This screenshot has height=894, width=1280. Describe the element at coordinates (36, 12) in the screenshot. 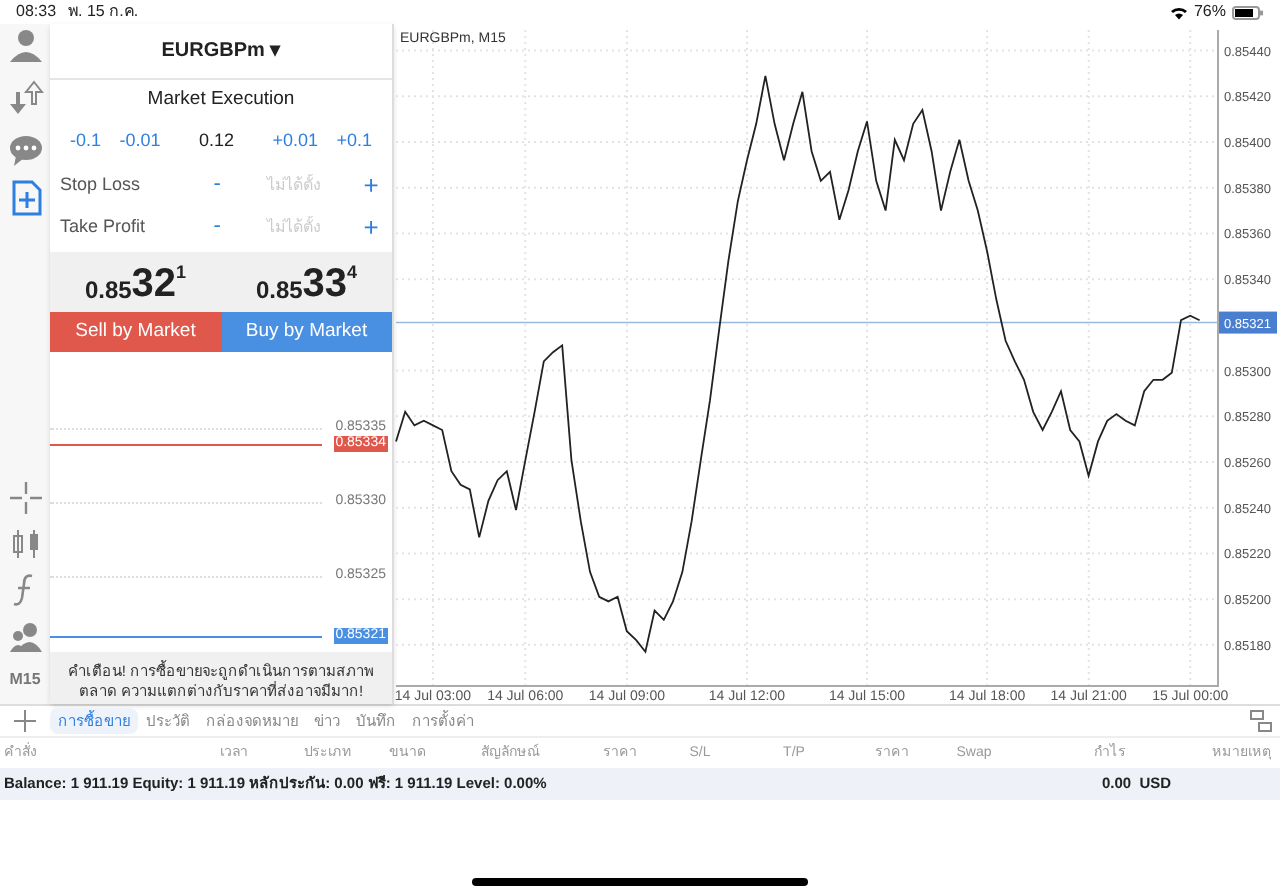

I see `status-time: 08:33` at that location.